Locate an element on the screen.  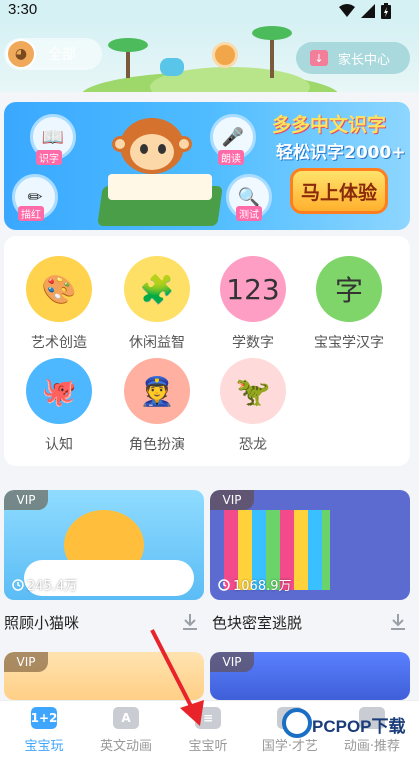
category-label: 艺术创造 is located at coordinates (59, 343).